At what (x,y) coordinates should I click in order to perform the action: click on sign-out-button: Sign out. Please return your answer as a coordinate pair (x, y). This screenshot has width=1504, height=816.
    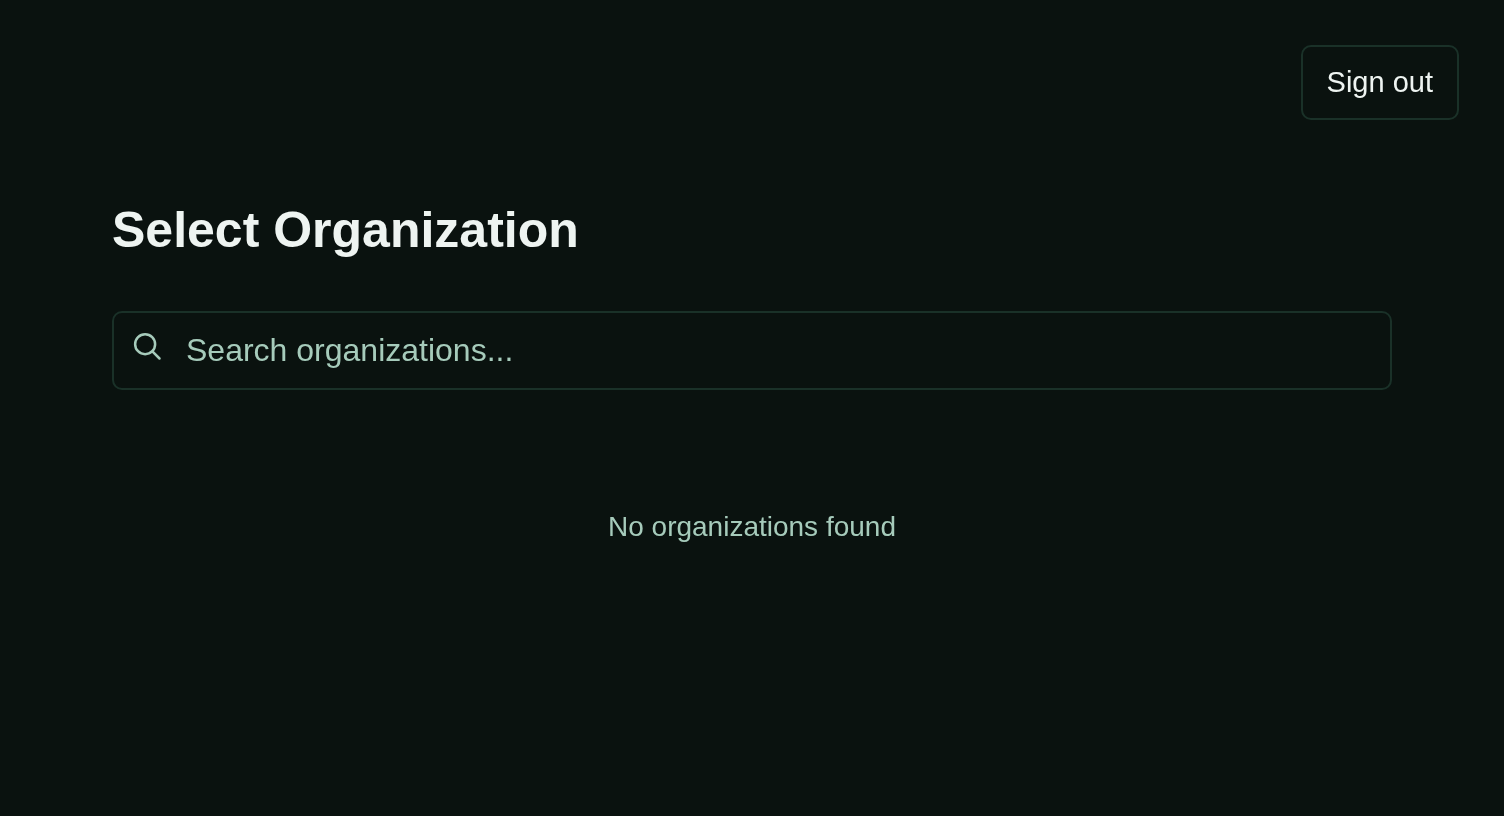
    Looking at the image, I should click on (1379, 82).